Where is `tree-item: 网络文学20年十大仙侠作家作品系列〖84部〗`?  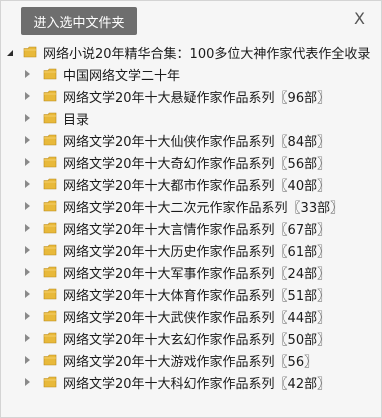 tree-item: 网络文学20年十大仙侠作家作品系列〖84部〗 is located at coordinates (191, 140).